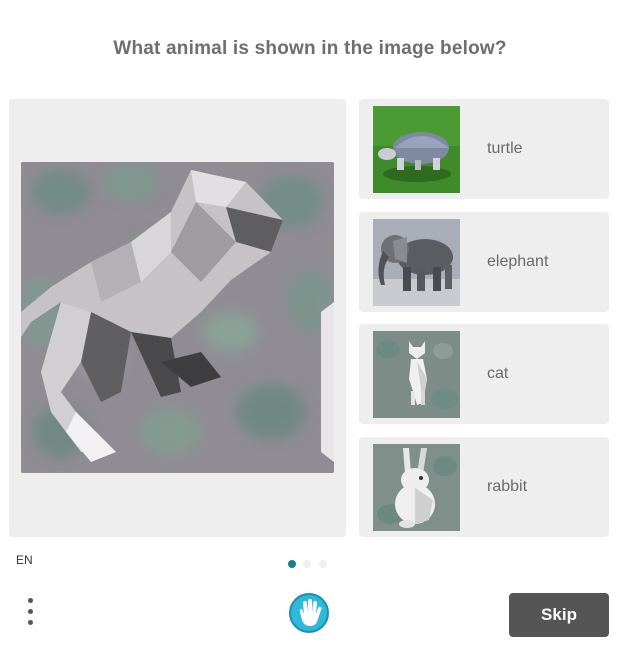  What do you see at coordinates (507, 486) in the screenshot?
I see `option-label: rabbit` at bounding box center [507, 486].